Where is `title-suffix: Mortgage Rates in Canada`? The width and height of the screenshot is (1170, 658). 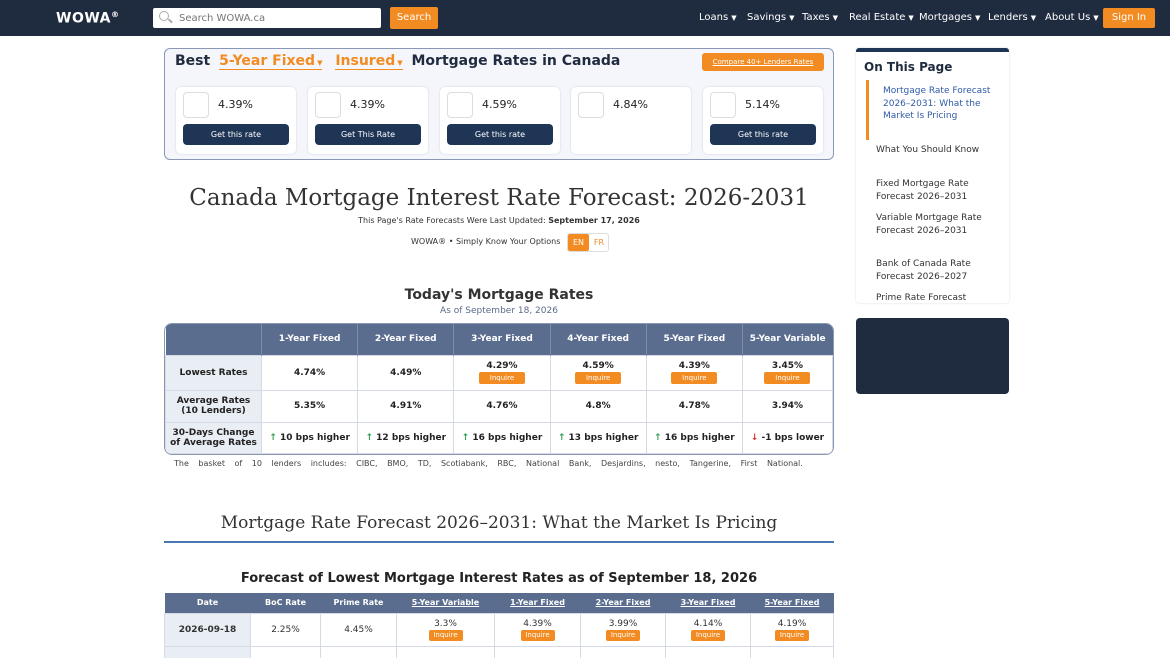
title-suffix: Mortgage Rates in Canada is located at coordinates (516, 61).